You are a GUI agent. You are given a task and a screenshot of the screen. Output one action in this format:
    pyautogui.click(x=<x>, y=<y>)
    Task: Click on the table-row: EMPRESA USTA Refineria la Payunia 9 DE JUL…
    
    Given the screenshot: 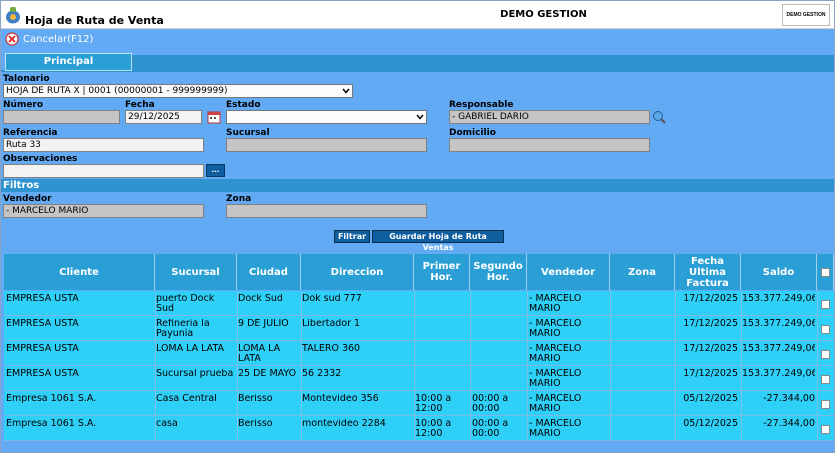 What is the action you would take?
    pyautogui.click(x=419, y=328)
    